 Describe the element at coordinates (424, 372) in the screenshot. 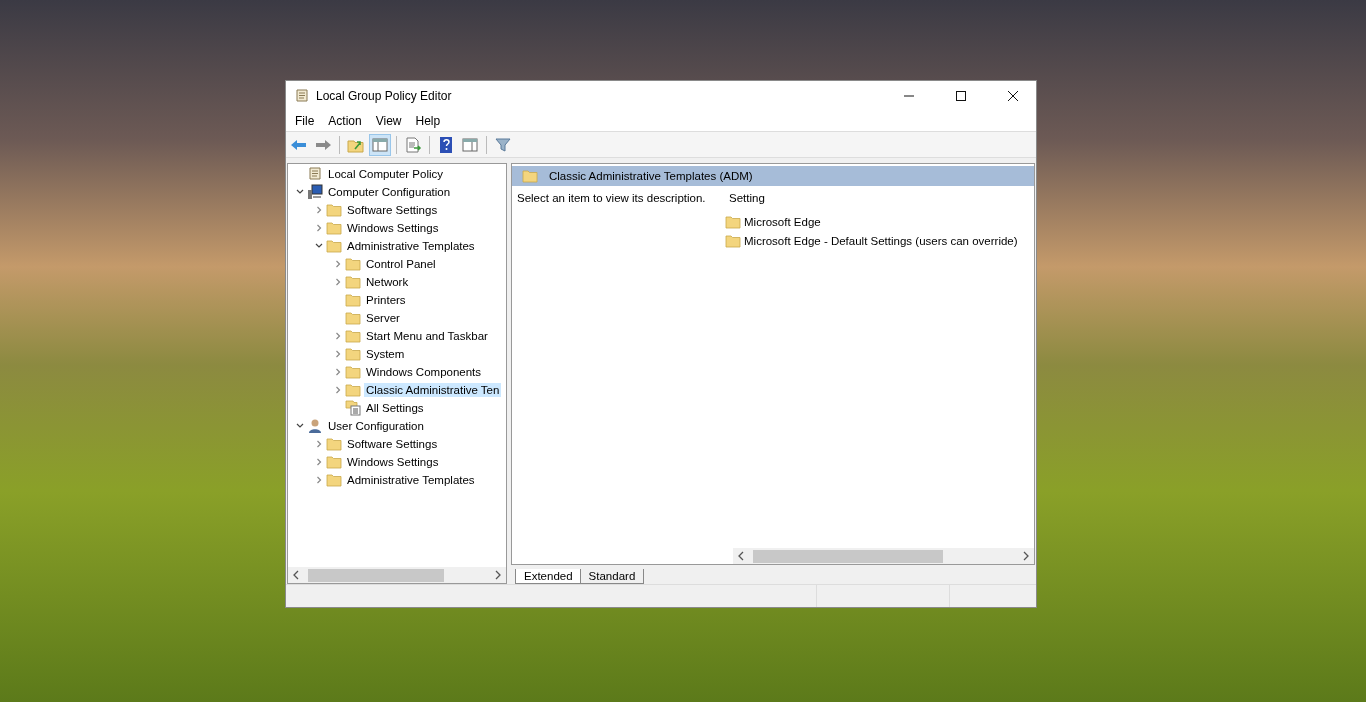

I see `tree-item: Windows Components` at that location.